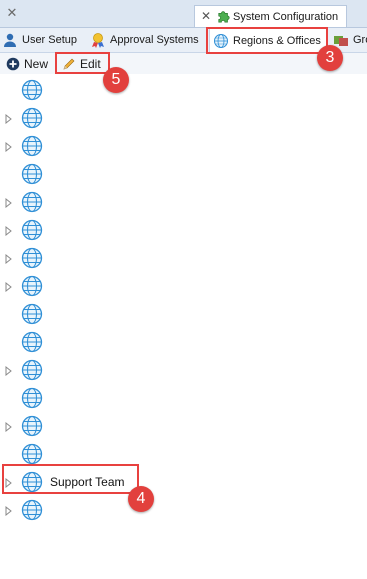  What do you see at coordinates (141, 499) in the screenshot?
I see `callout-badge-4: 4` at bounding box center [141, 499].